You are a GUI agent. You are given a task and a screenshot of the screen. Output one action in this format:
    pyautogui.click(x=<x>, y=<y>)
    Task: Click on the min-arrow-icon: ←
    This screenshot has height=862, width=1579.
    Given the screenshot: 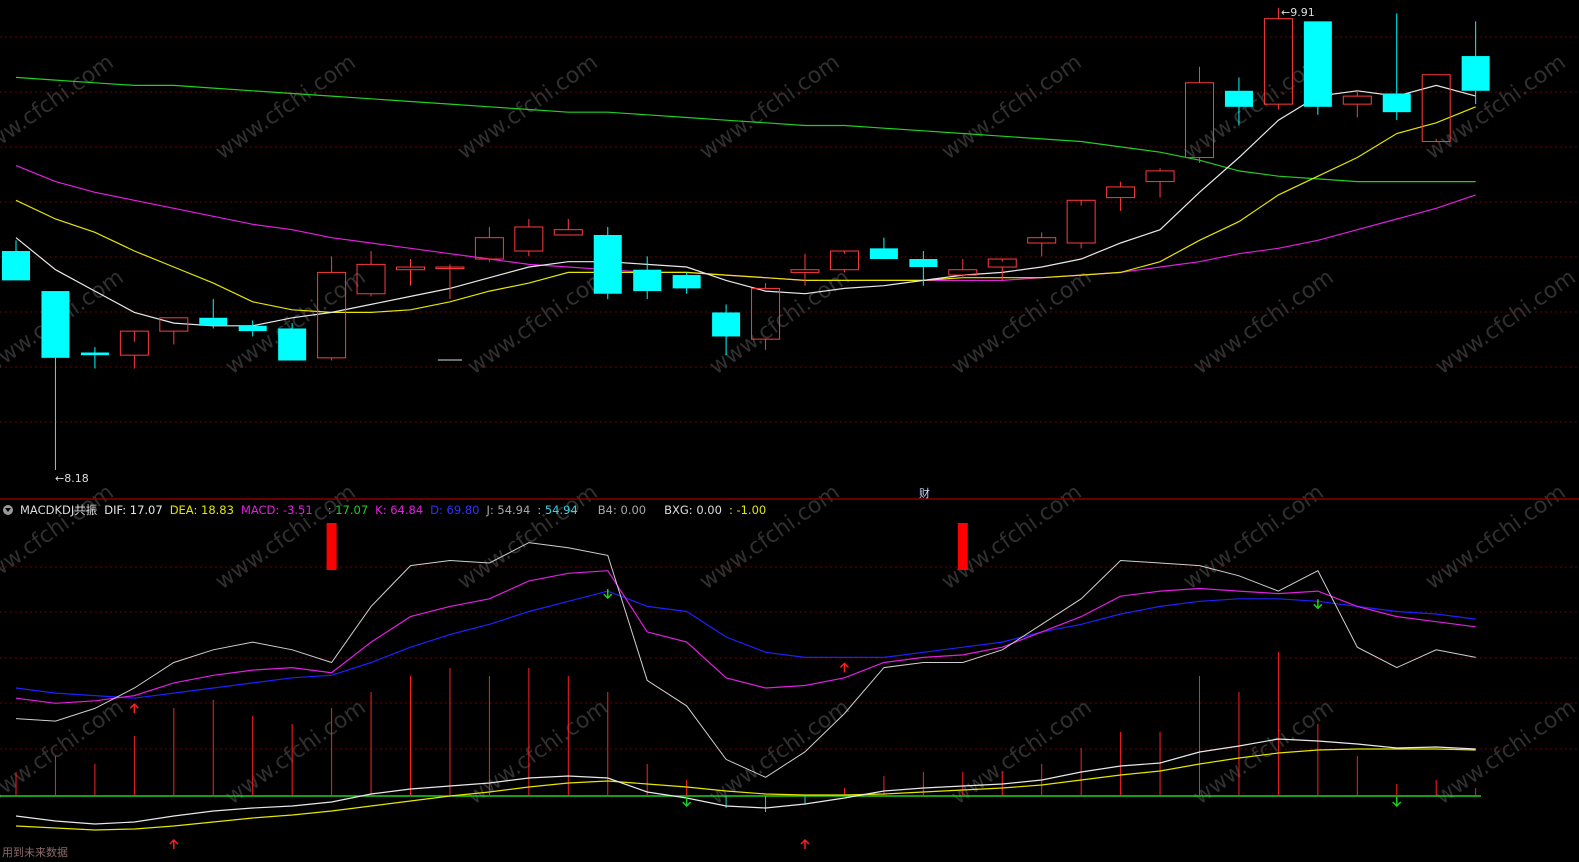 What is the action you would take?
    pyautogui.click(x=60, y=478)
    